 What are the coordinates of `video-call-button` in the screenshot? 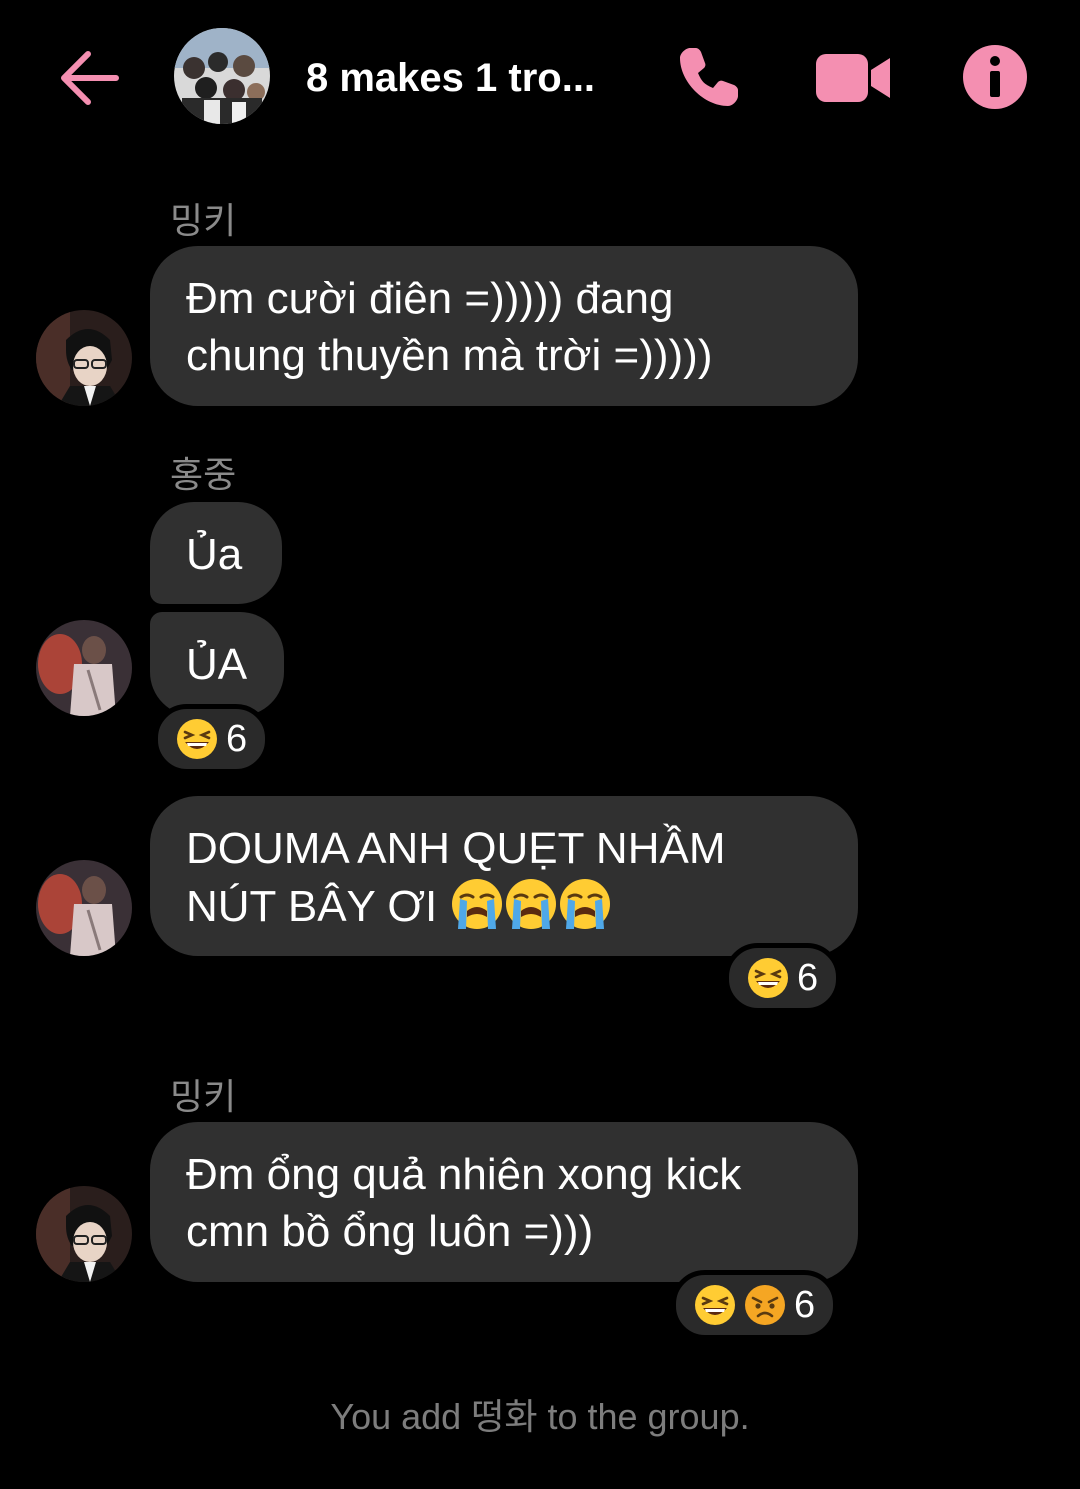 It's located at (854, 78).